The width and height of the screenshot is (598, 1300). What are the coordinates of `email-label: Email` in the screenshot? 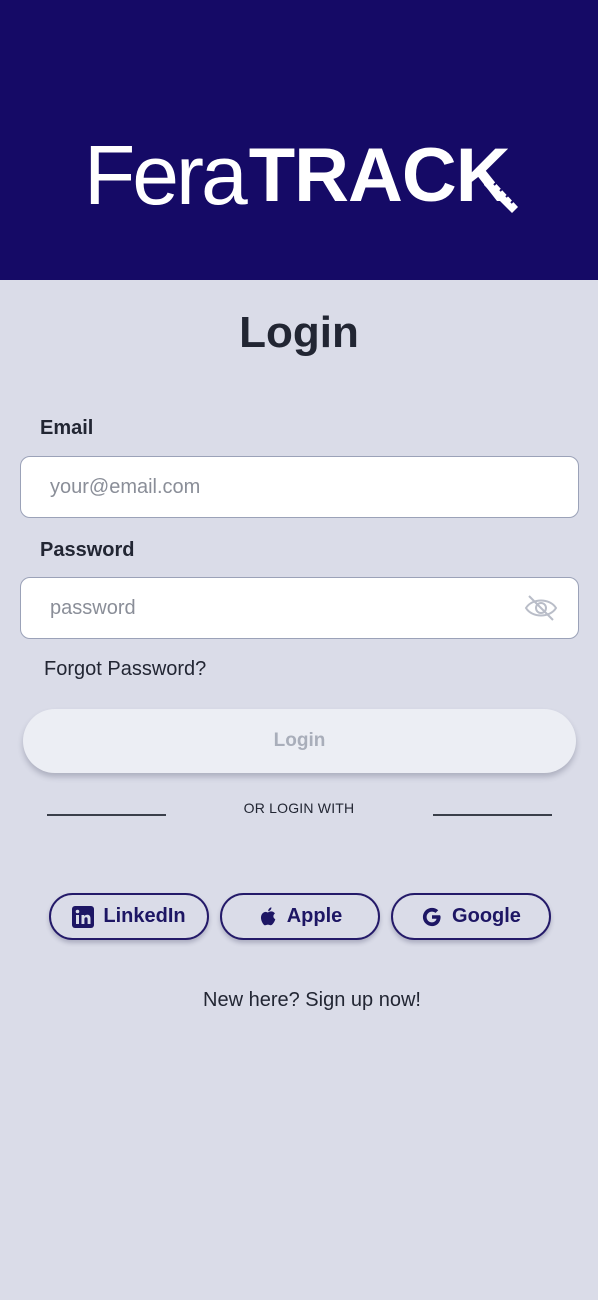 It's located at (67, 428).